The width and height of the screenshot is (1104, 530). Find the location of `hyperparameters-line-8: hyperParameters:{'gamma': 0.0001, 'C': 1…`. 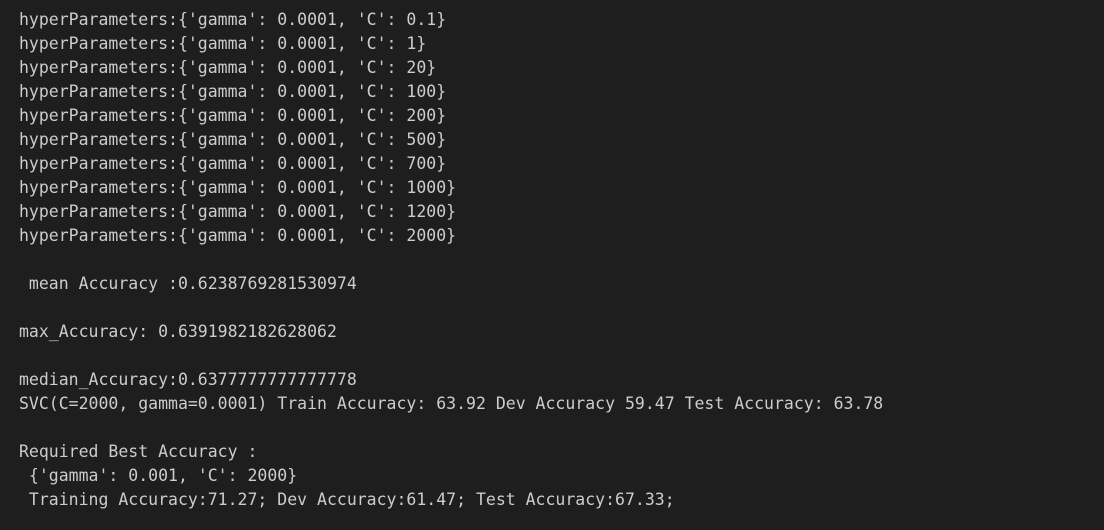

hyperparameters-line-8: hyperParameters:{'gamma': 0.0001, 'C': 1… is located at coordinates (238, 187).